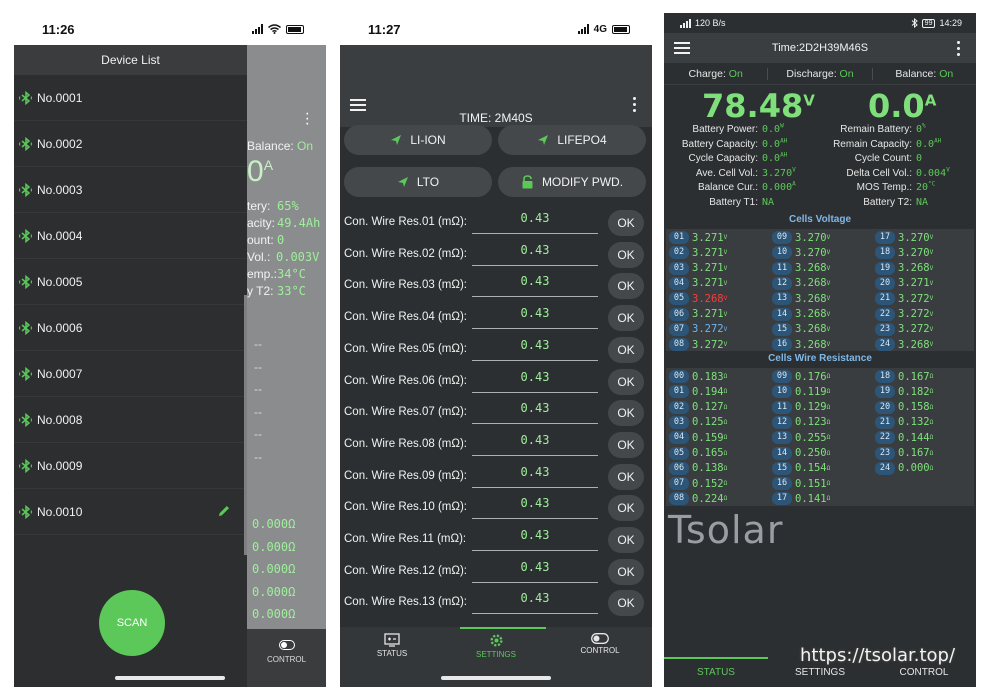 This screenshot has width=1000, height=700. Describe the element at coordinates (418, 182) in the screenshot. I see `lto-button: LTO` at that location.